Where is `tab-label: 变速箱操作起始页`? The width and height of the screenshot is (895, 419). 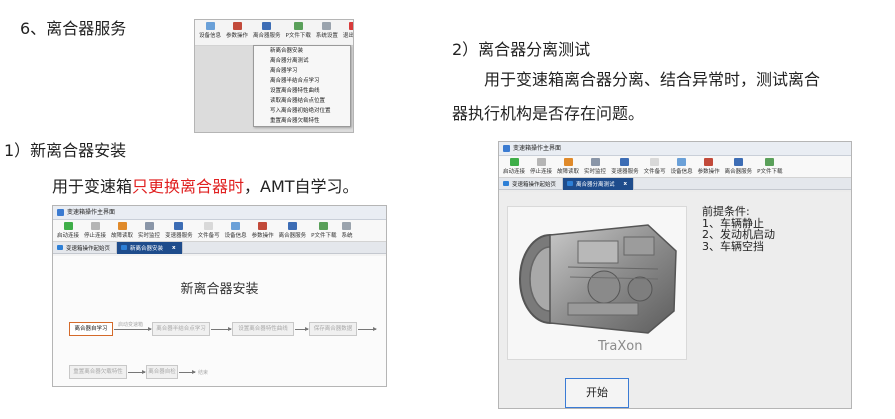
tab-label: 变速箱操作起始页 is located at coordinates (88, 248).